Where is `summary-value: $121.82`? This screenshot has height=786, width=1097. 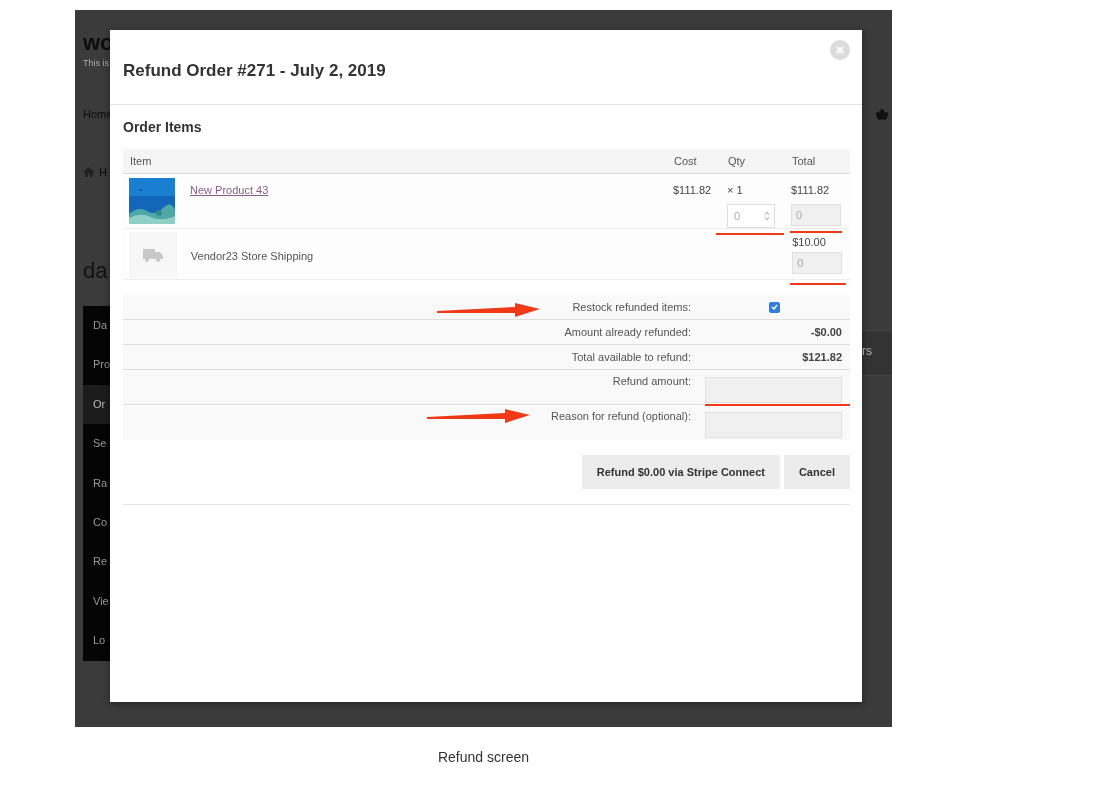
summary-value: $121.82 is located at coordinates (822, 357).